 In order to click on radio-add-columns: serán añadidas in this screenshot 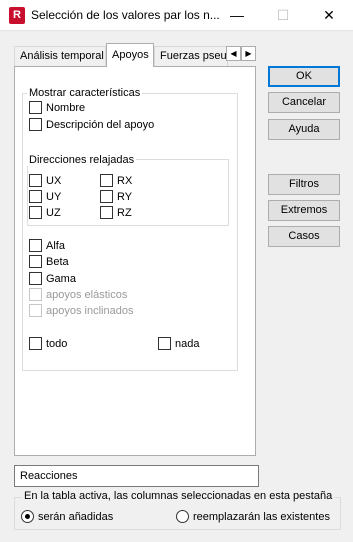, I will do `click(67, 516)`.